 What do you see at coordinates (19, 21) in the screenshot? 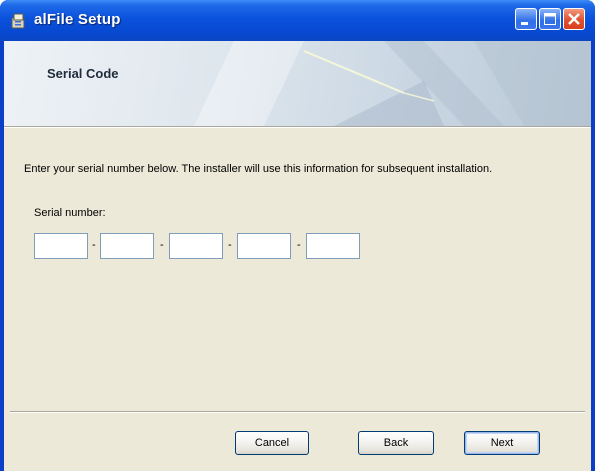
I see `installer-icon` at bounding box center [19, 21].